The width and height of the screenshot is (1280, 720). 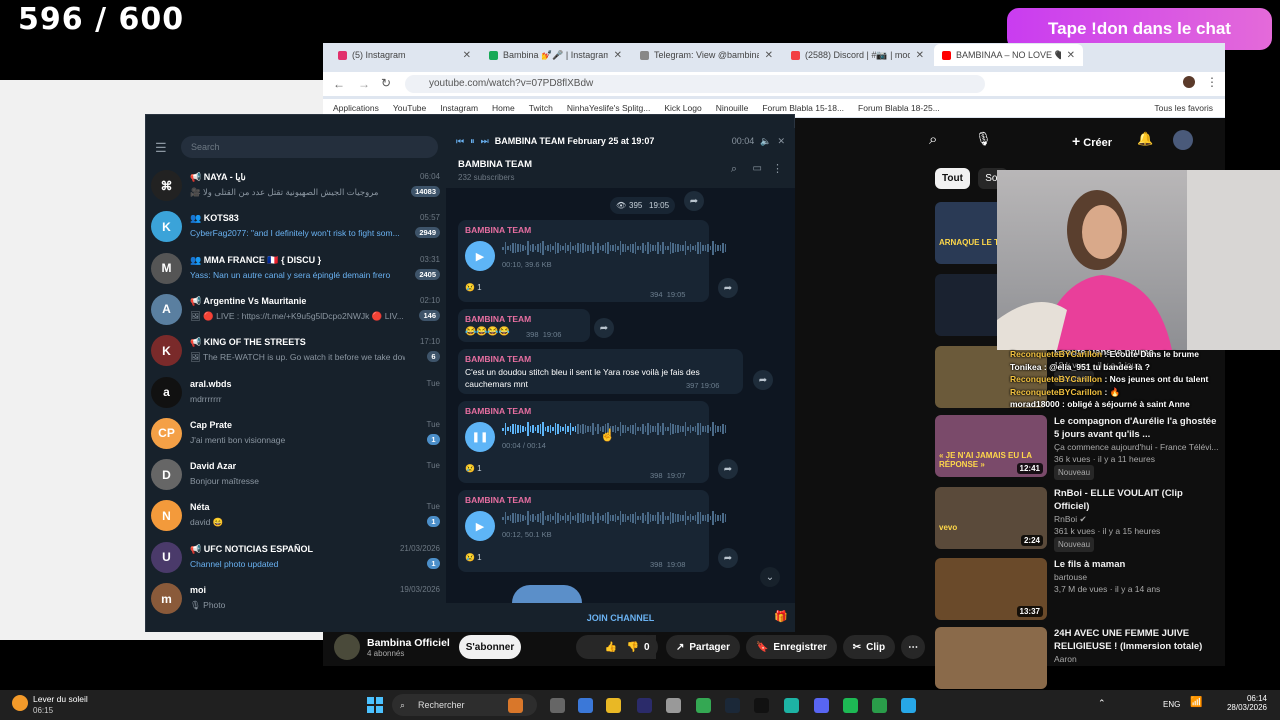 What do you see at coordinates (638, 647) in the screenshot?
I see `dislike-button: 👎 0` at bounding box center [638, 647].